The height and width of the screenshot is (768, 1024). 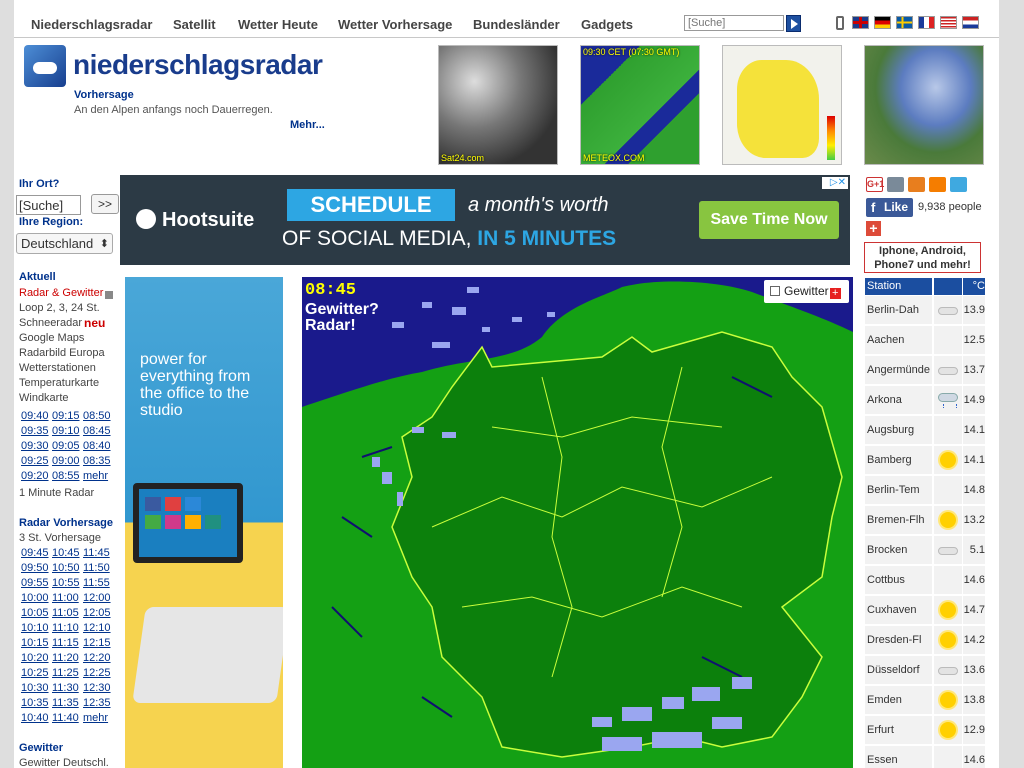 What do you see at coordinates (97, 658) in the screenshot?
I see `forecast-time-link: 12:20` at bounding box center [97, 658].